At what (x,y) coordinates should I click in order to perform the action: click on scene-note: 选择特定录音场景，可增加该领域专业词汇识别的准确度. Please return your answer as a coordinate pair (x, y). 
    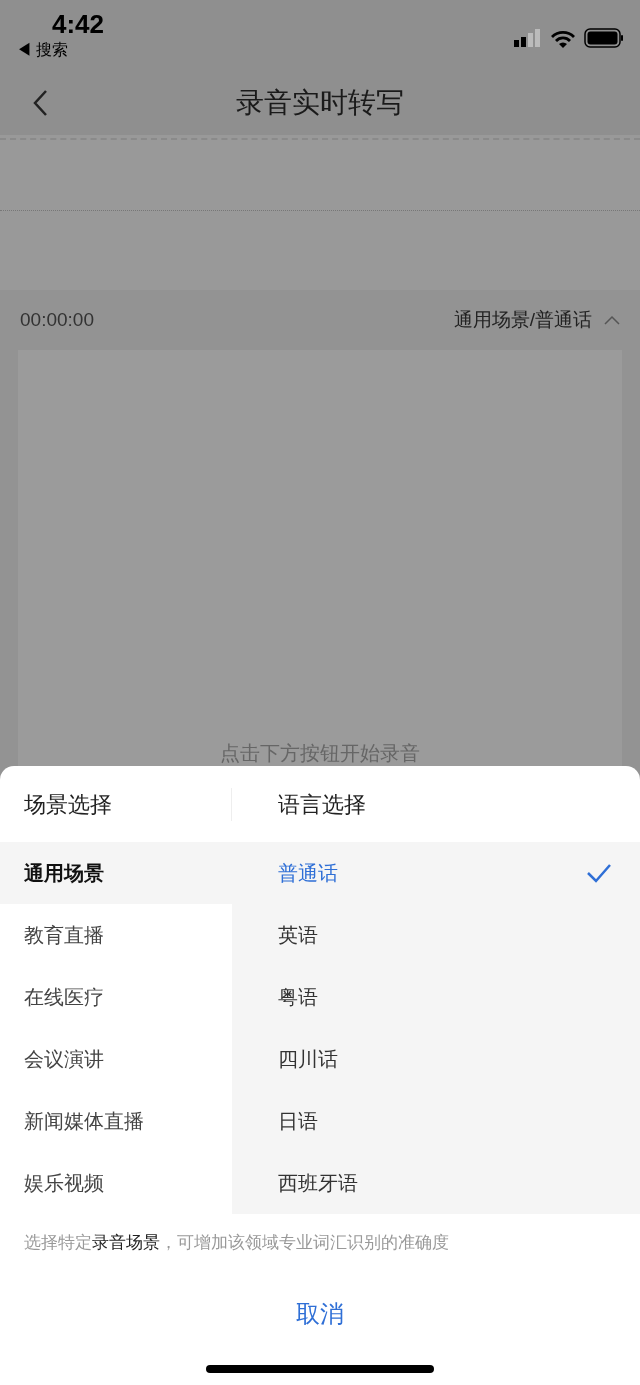
    Looking at the image, I should click on (236, 1243).